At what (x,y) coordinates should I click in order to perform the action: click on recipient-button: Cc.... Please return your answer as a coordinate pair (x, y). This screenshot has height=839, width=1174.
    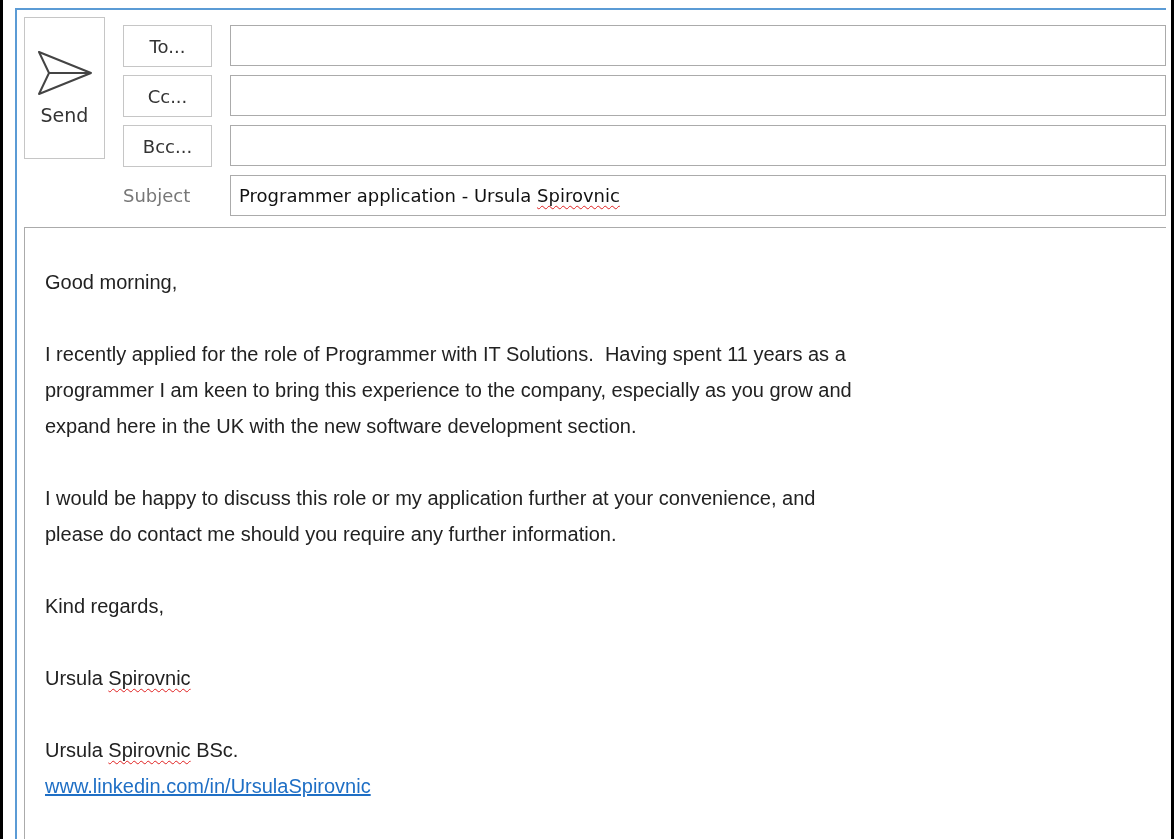
    Looking at the image, I should click on (167, 96).